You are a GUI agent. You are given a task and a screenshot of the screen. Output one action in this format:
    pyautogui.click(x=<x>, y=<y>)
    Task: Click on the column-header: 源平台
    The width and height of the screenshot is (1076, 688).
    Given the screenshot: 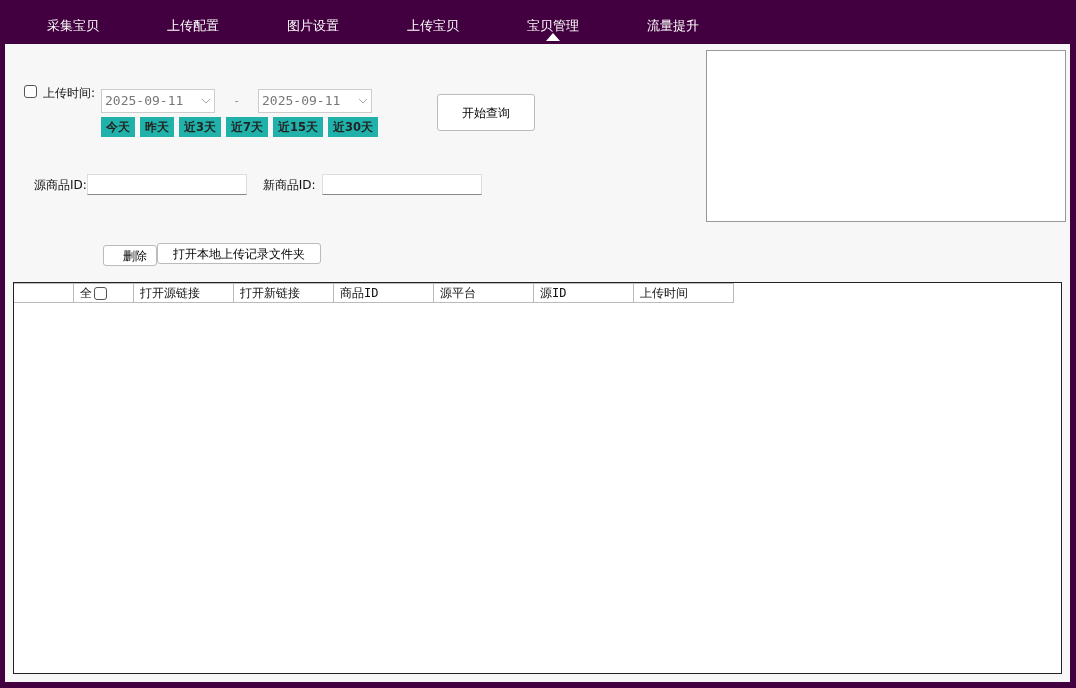 What is the action you would take?
    pyautogui.click(x=484, y=293)
    